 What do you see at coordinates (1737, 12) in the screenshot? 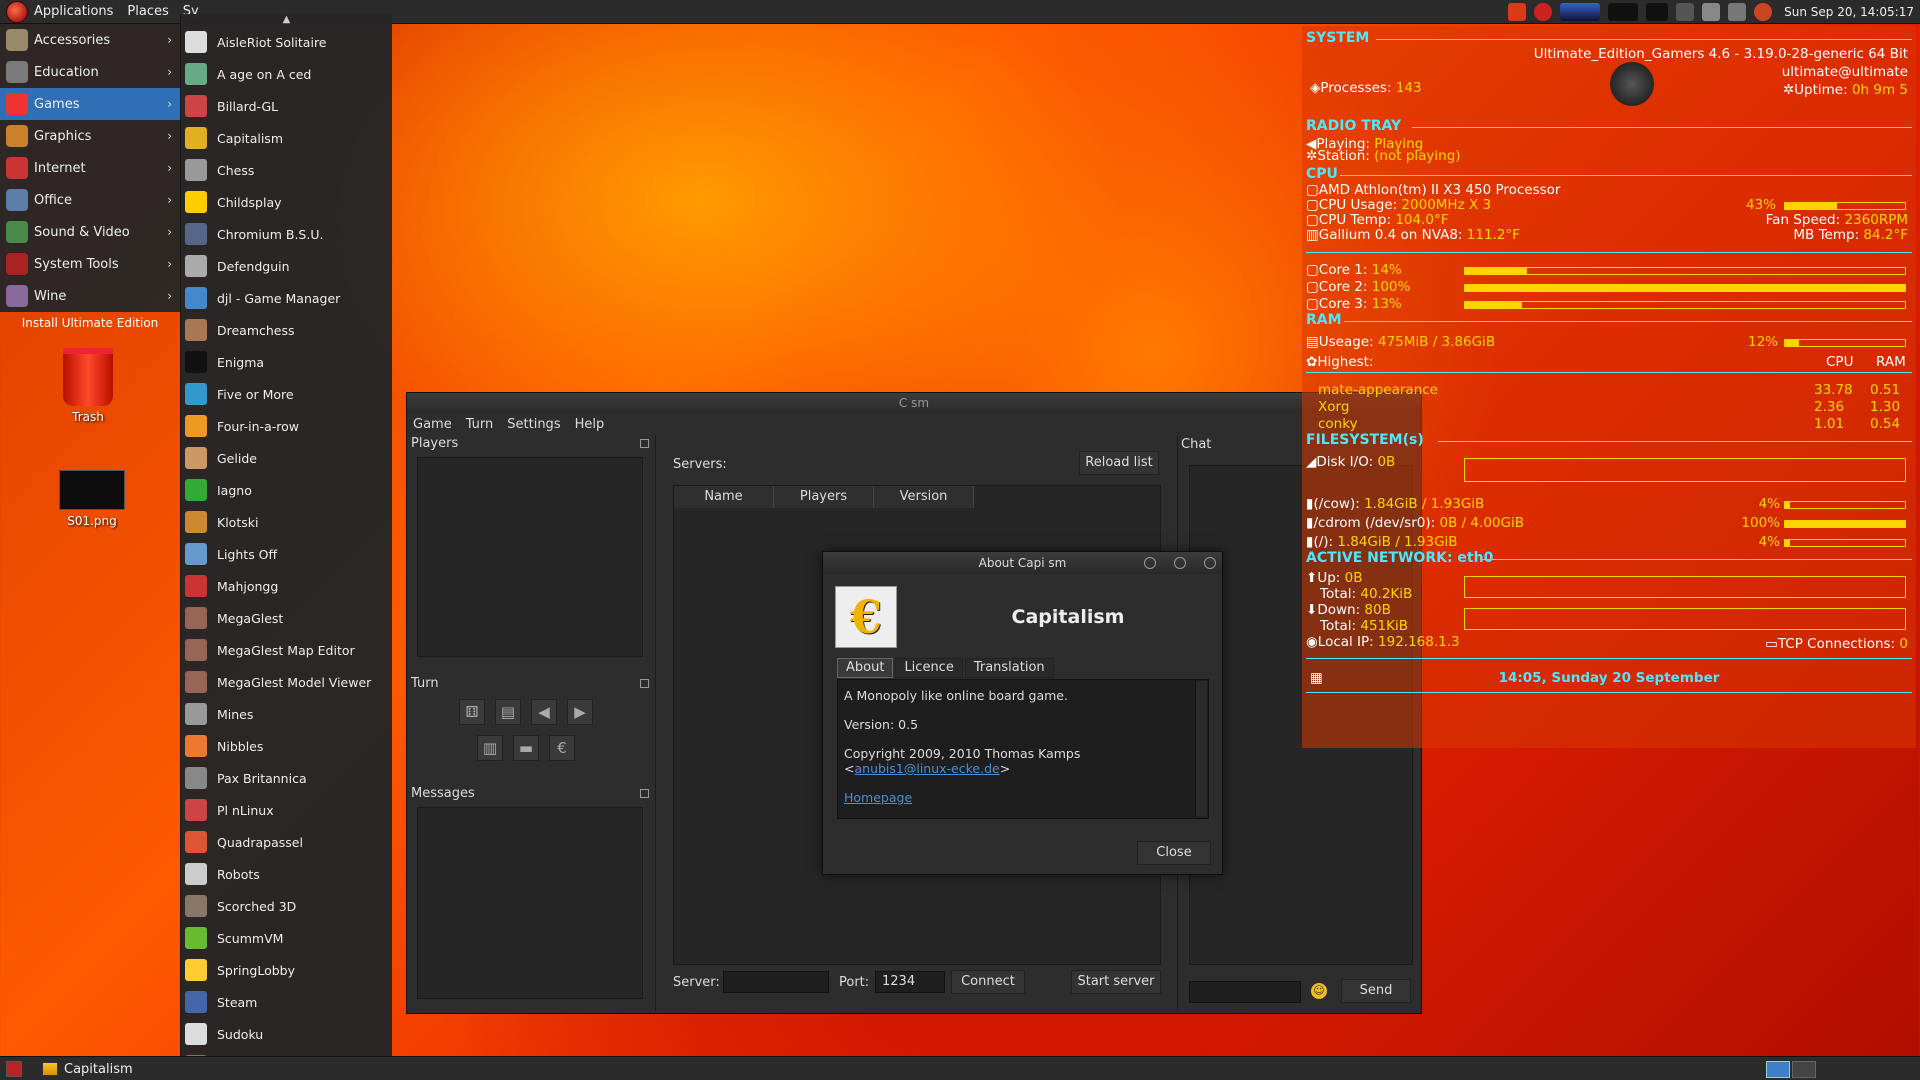
I see `volume-icon` at bounding box center [1737, 12].